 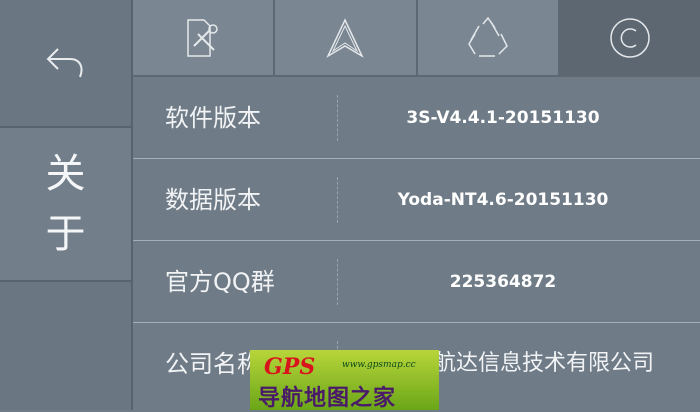 I want to click on about-char-1: 关, so click(x=65, y=174).